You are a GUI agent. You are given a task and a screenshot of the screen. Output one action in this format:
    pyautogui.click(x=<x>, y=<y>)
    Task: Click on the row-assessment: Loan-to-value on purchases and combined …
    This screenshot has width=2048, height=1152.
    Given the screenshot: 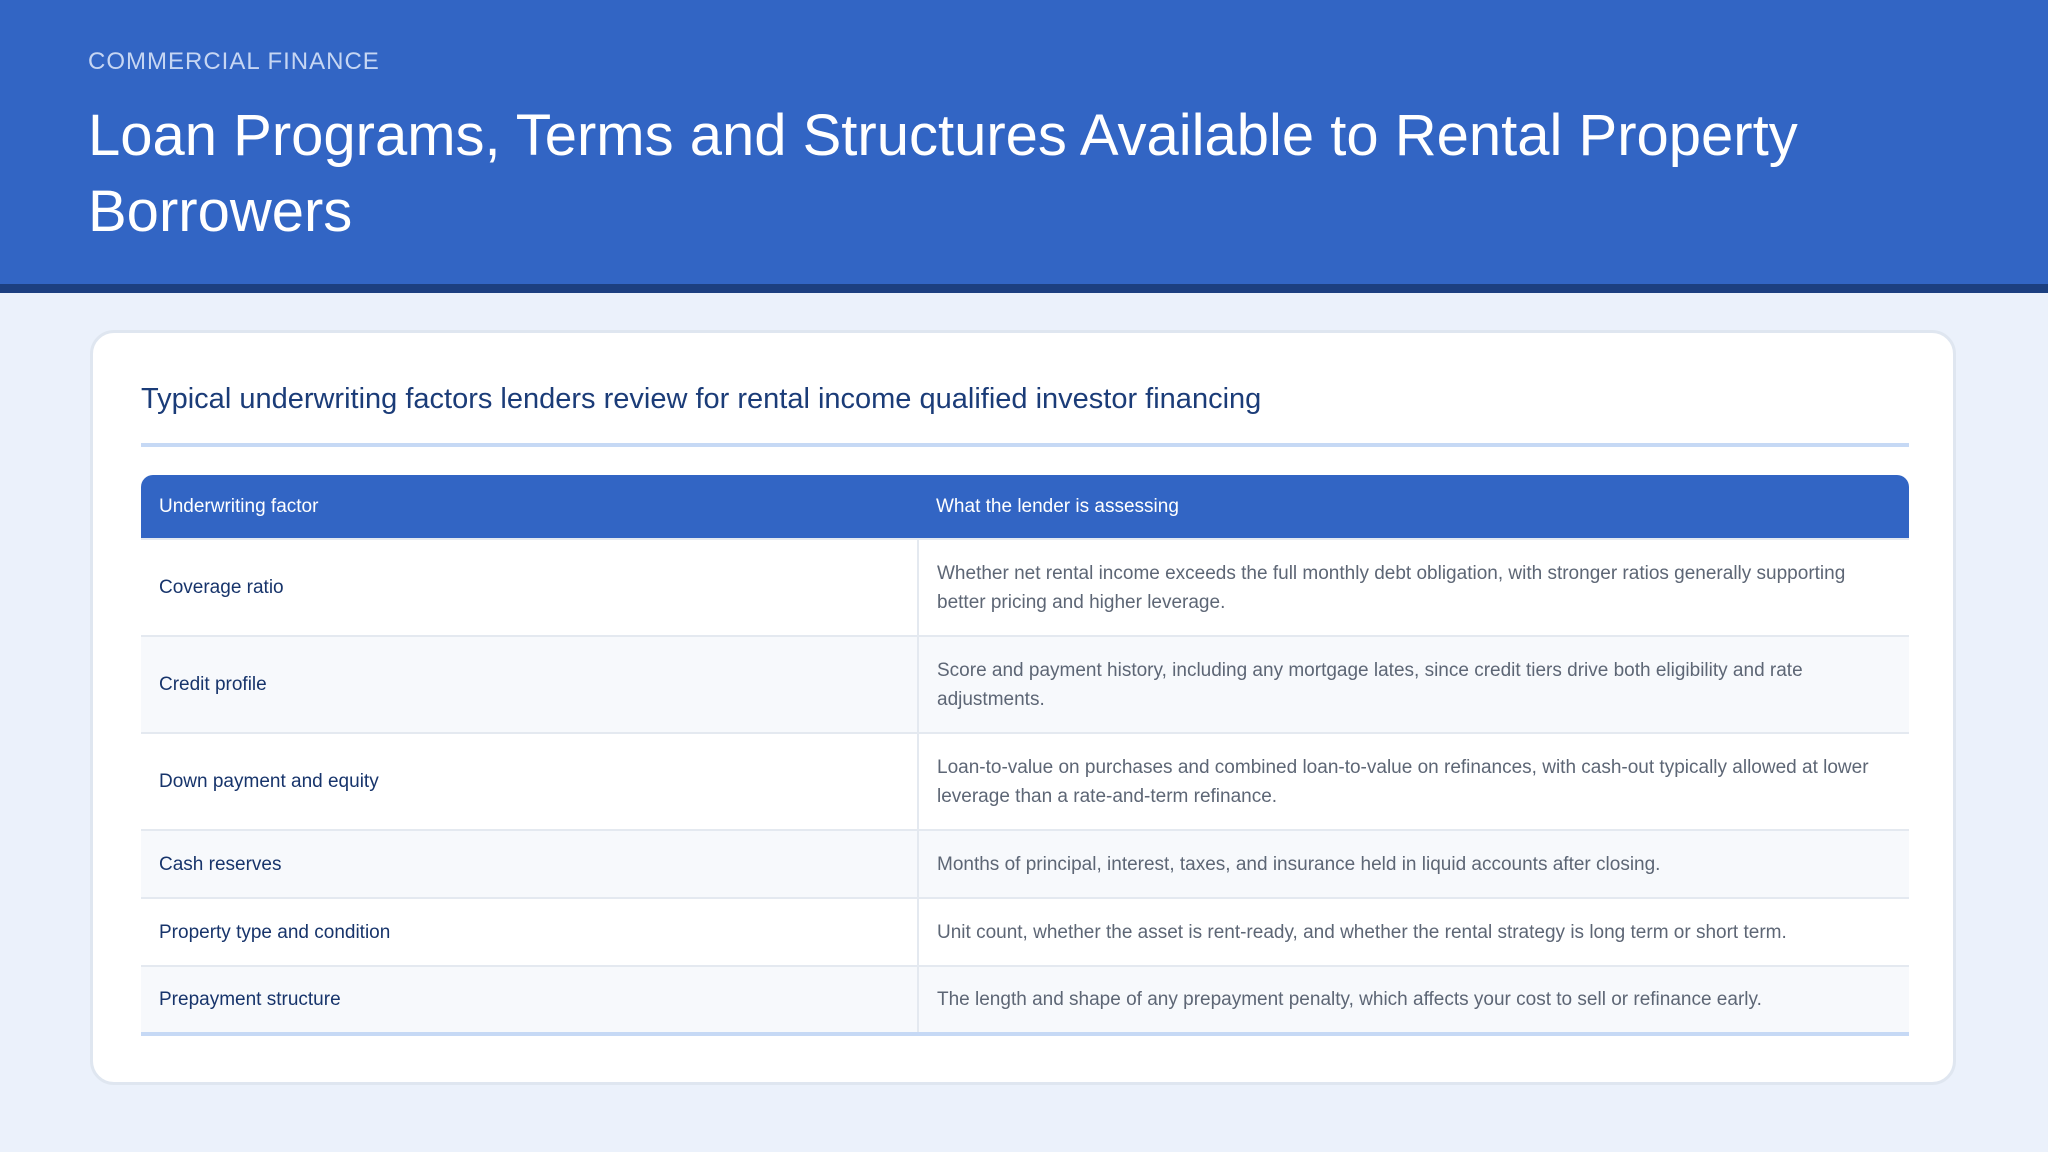 What is the action you would take?
    pyautogui.click(x=1413, y=781)
    